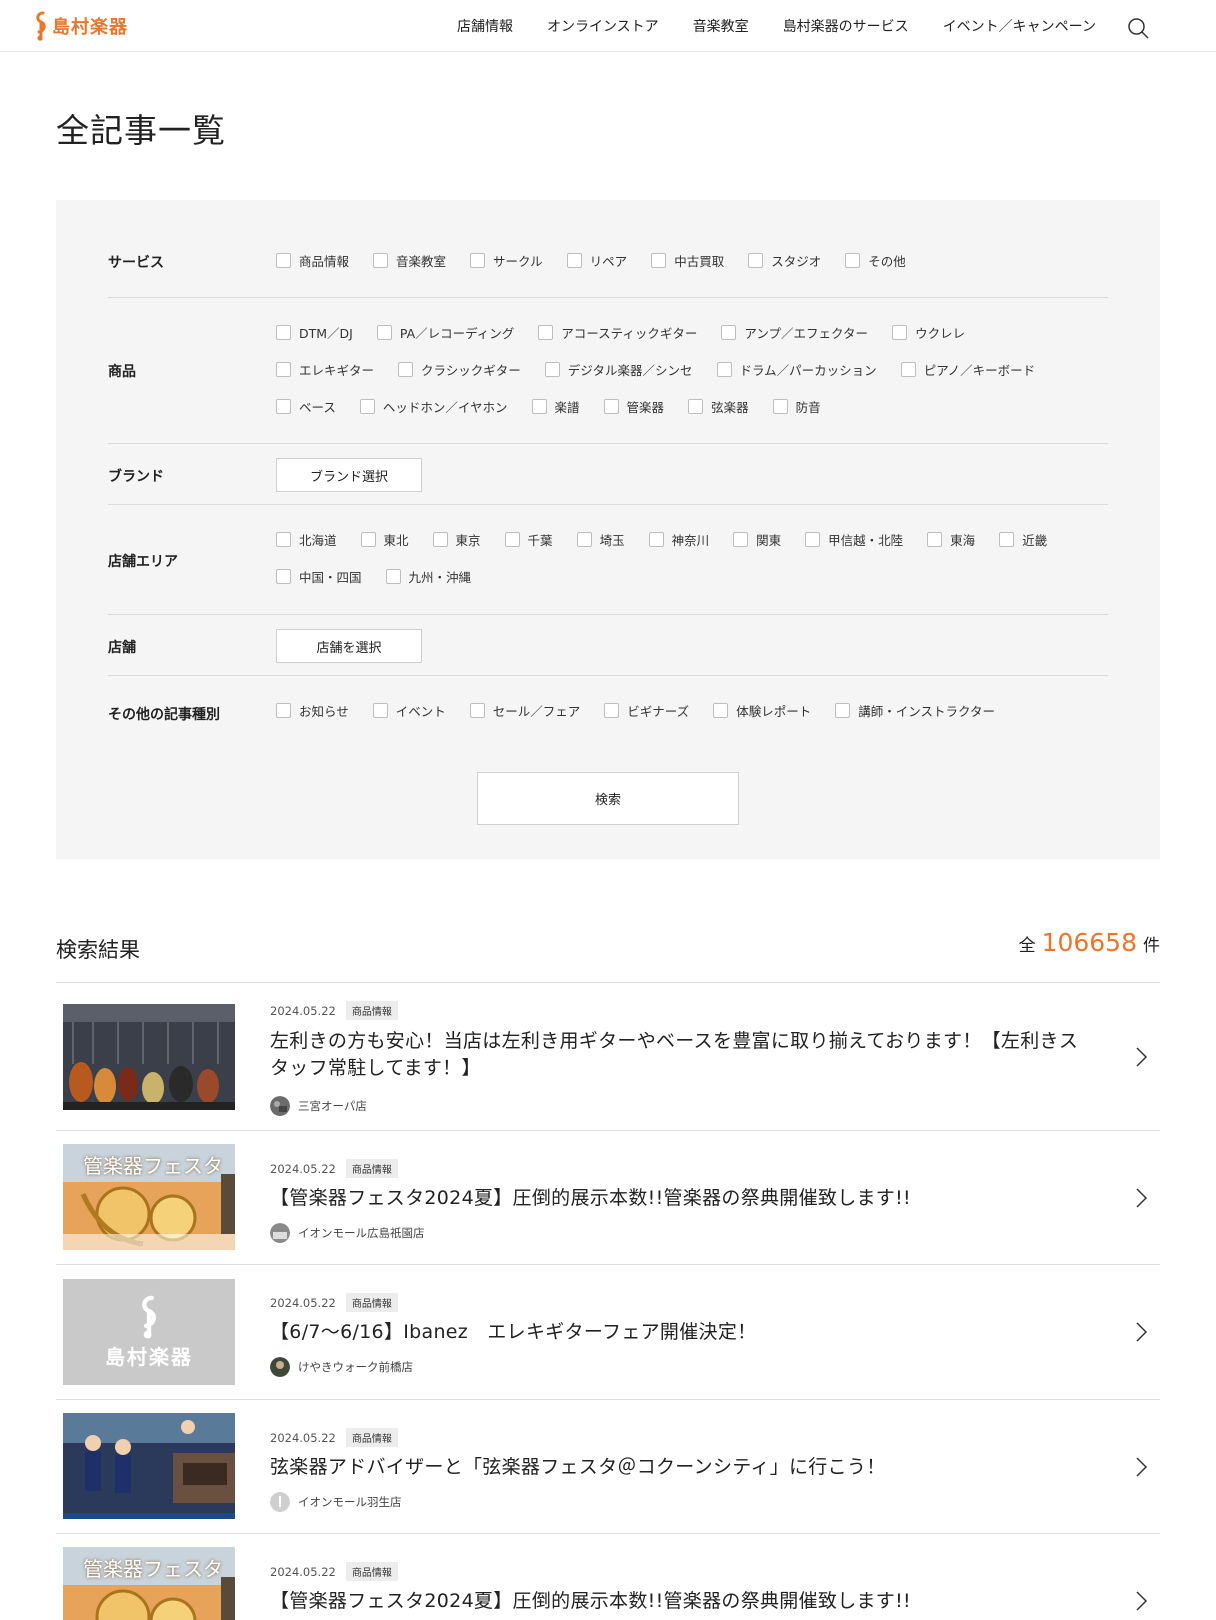 The height and width of the screenshot is (1620, 1216). Describe the element at coordinates (149, 1332) in the screenshot. I see `article-thumbnail: 島村楽器` at that location.